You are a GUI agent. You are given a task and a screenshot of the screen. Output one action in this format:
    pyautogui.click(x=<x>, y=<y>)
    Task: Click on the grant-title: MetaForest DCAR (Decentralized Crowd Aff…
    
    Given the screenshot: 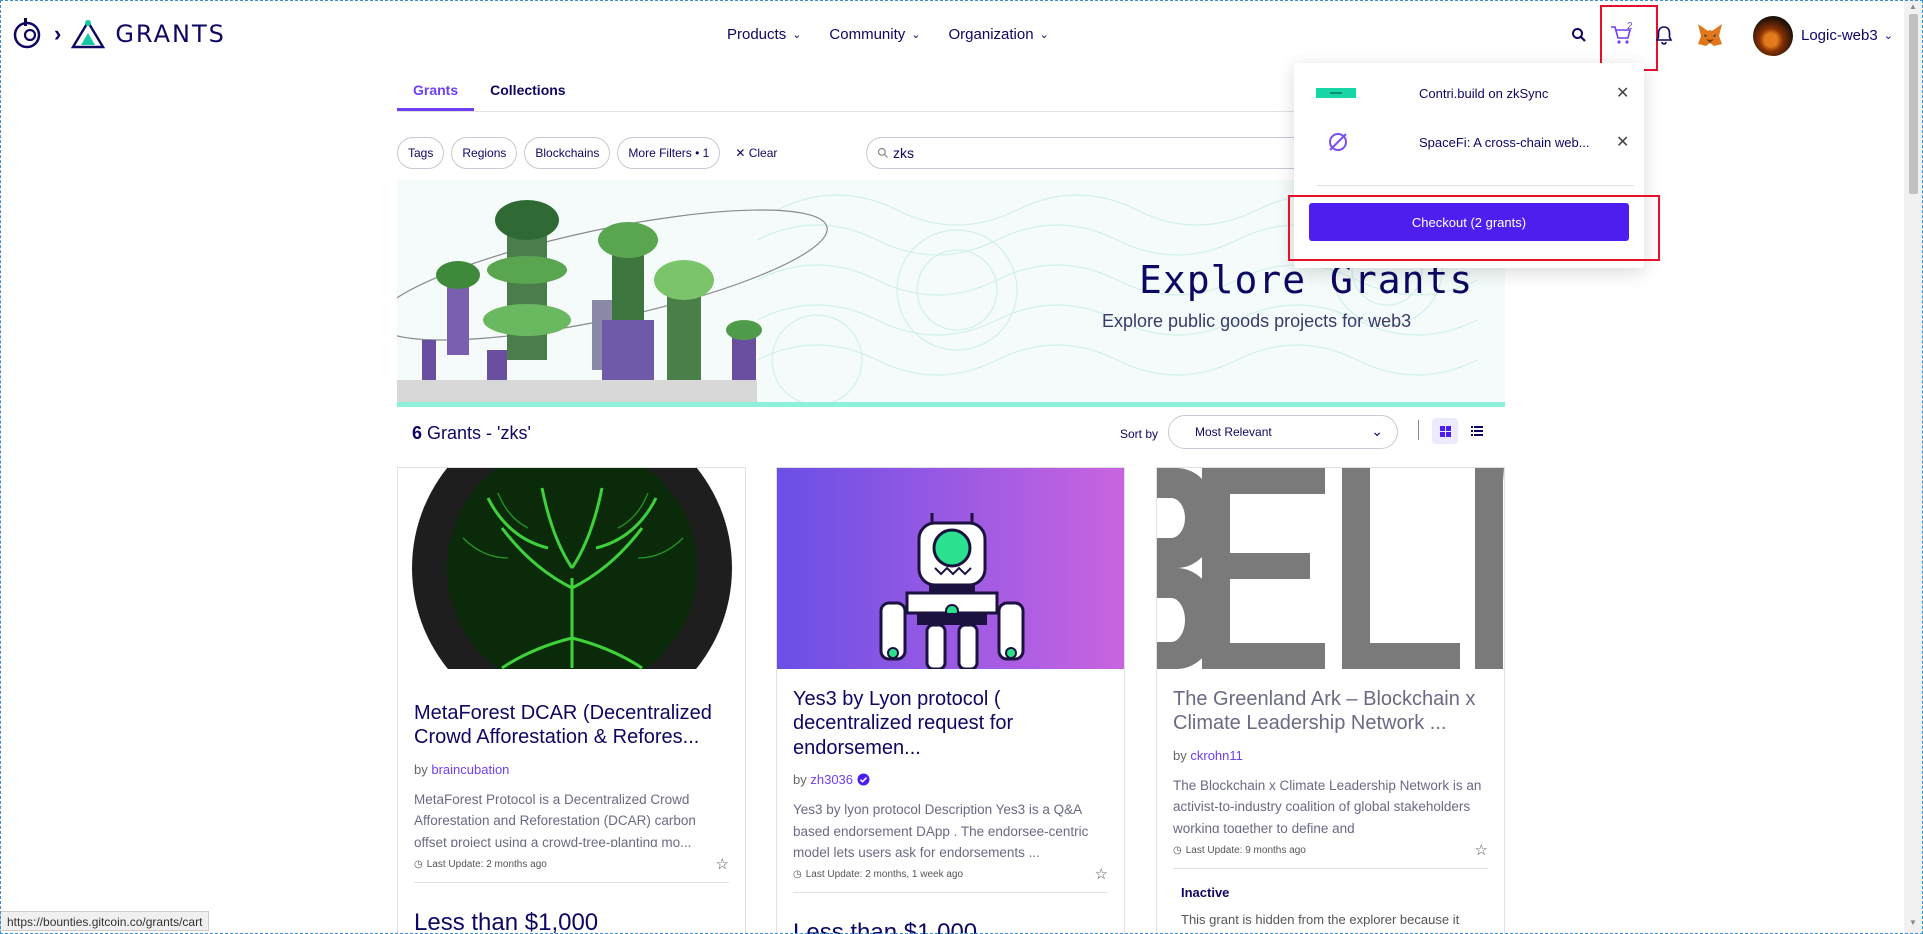 What is the action you would take?
    pyautogui.click(x=571, y=725)
    